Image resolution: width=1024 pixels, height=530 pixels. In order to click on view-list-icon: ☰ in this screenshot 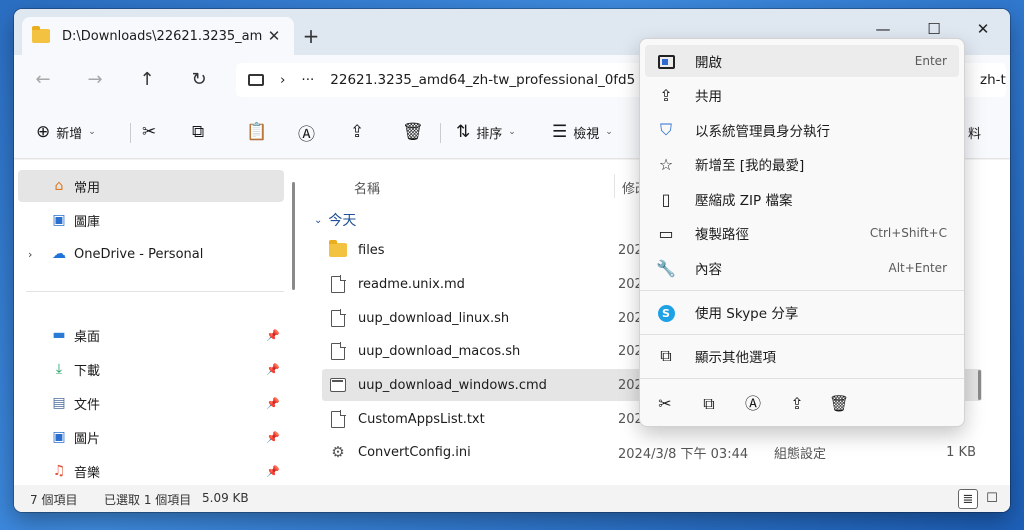, I will do `click(560, 132)`.